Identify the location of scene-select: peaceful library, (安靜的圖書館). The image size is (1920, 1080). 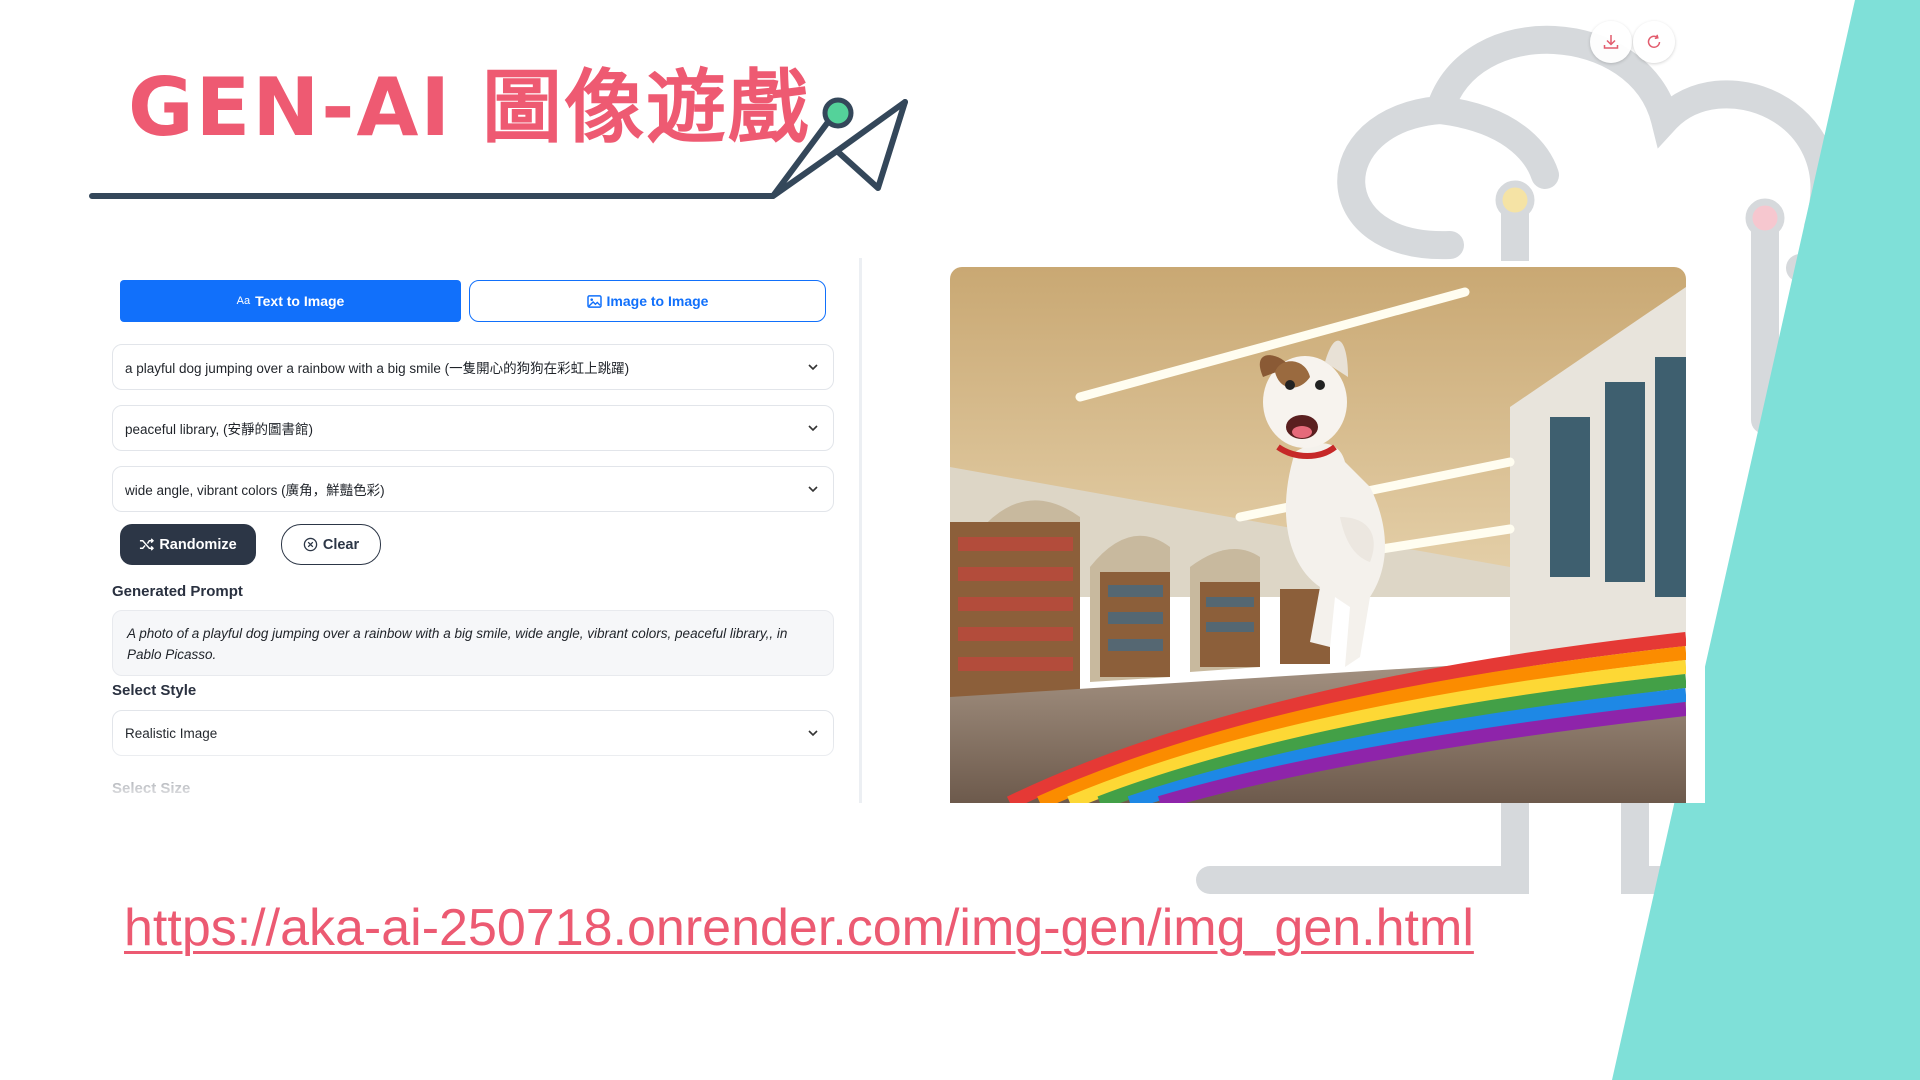
(473, 428).